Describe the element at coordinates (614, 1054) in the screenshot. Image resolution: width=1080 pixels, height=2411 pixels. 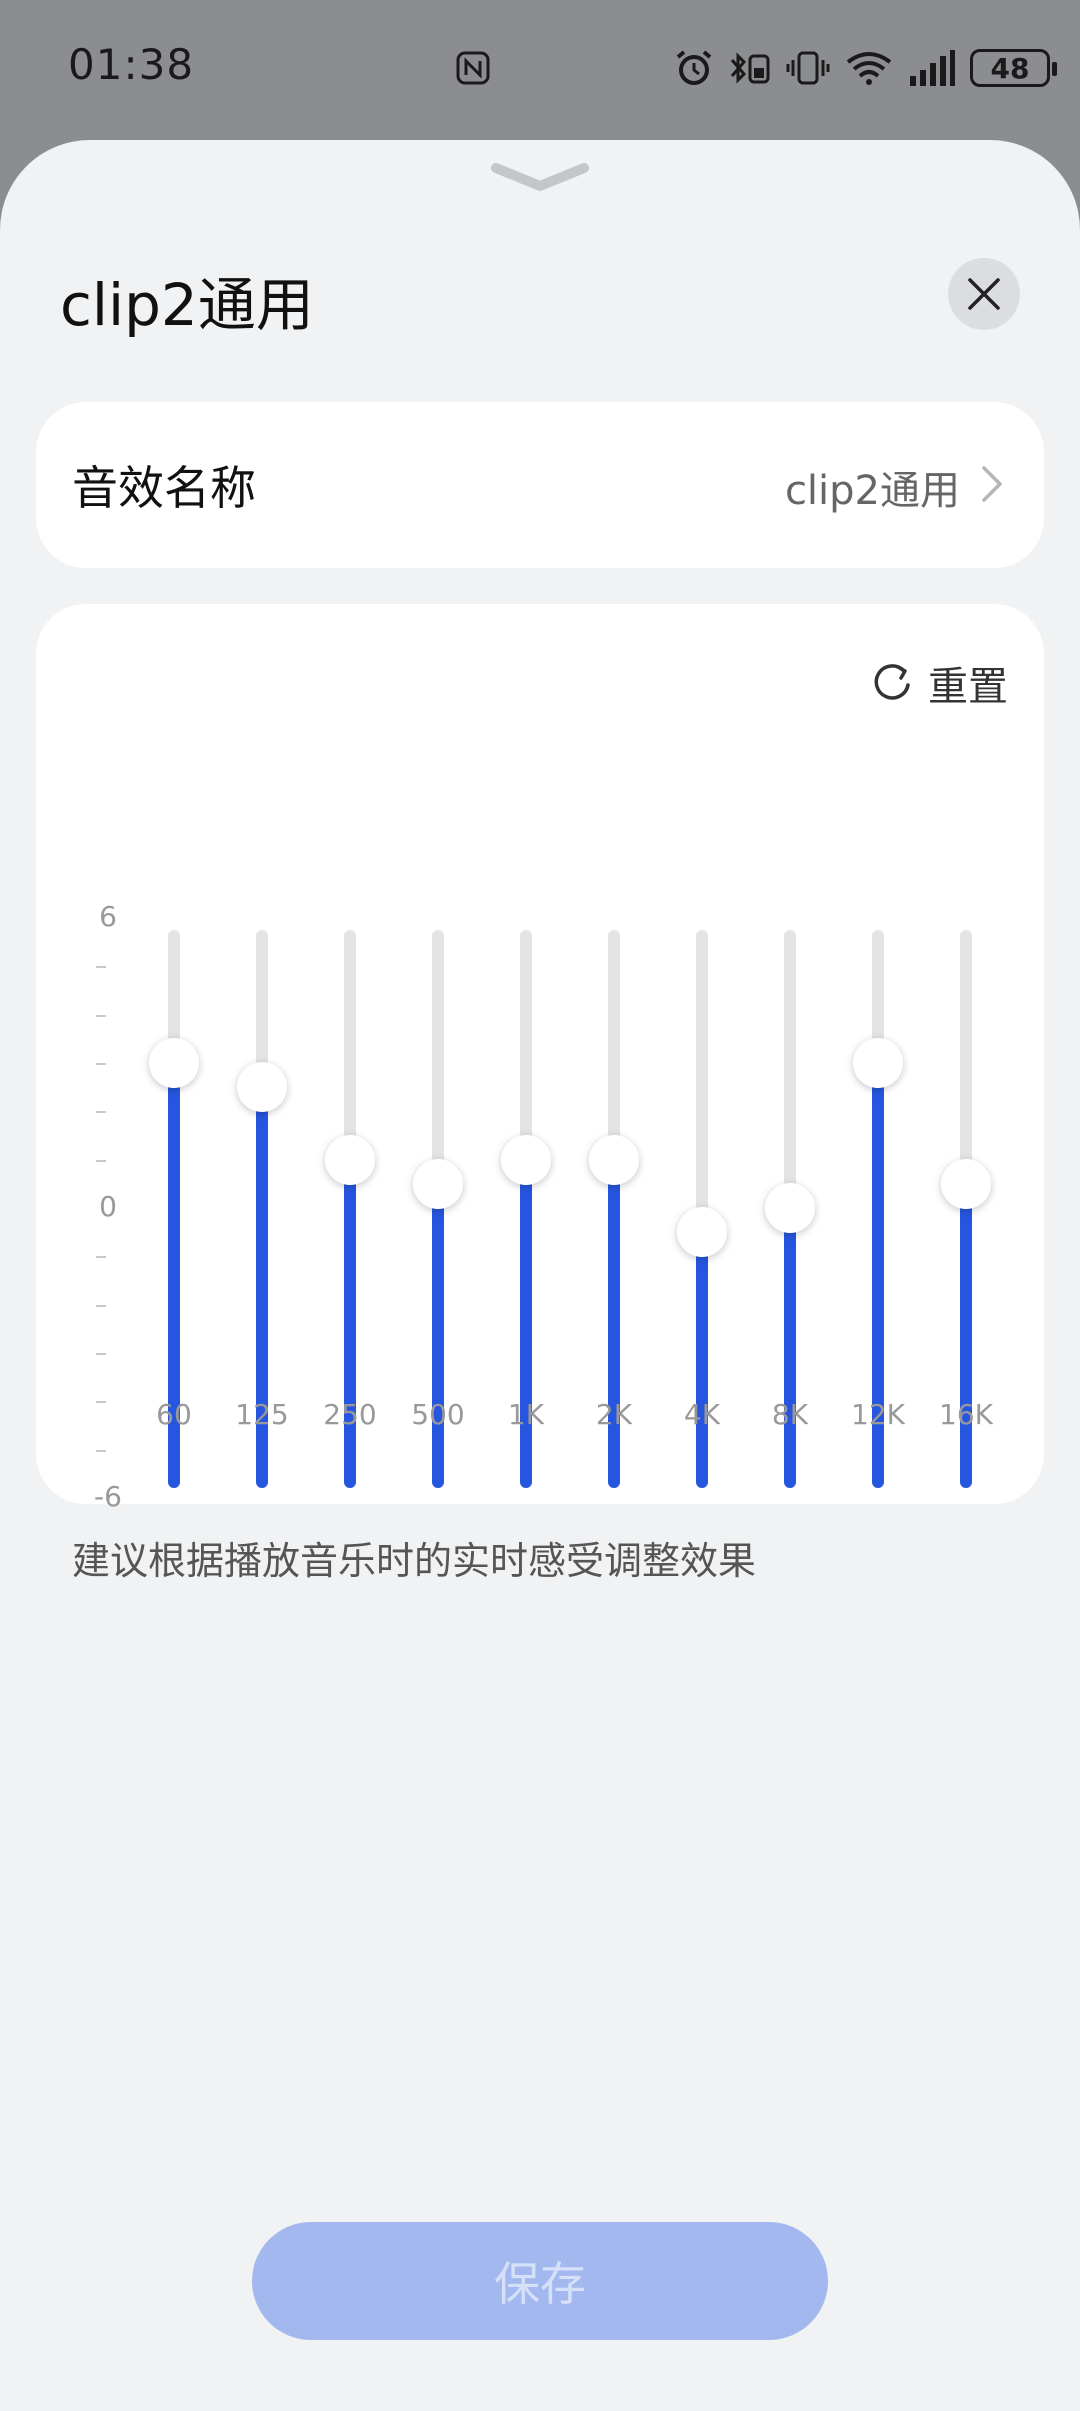
I see `eq-band-2k: 2K` at that location.